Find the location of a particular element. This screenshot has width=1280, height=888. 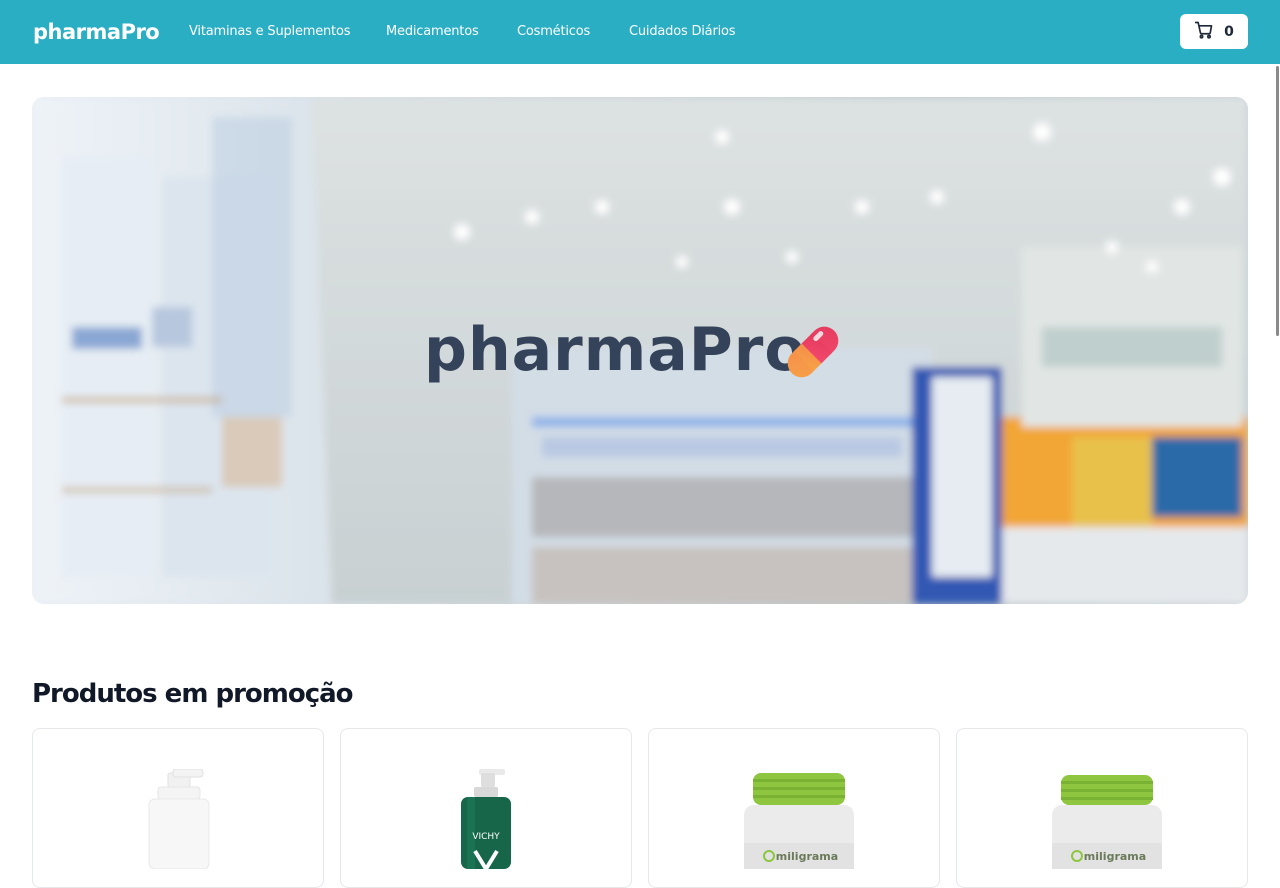

scrollbar-thumb is located at coordinates (1277, 201).